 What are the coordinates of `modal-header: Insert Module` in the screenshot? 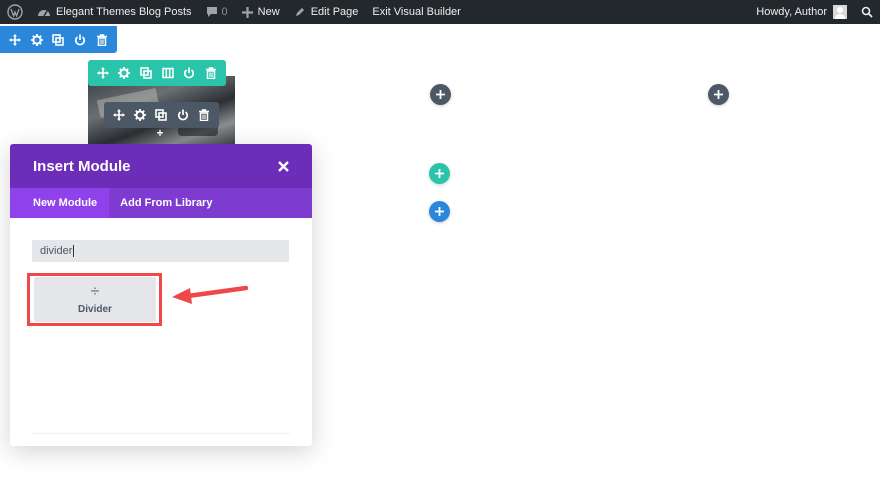 It's located at (161, 166).